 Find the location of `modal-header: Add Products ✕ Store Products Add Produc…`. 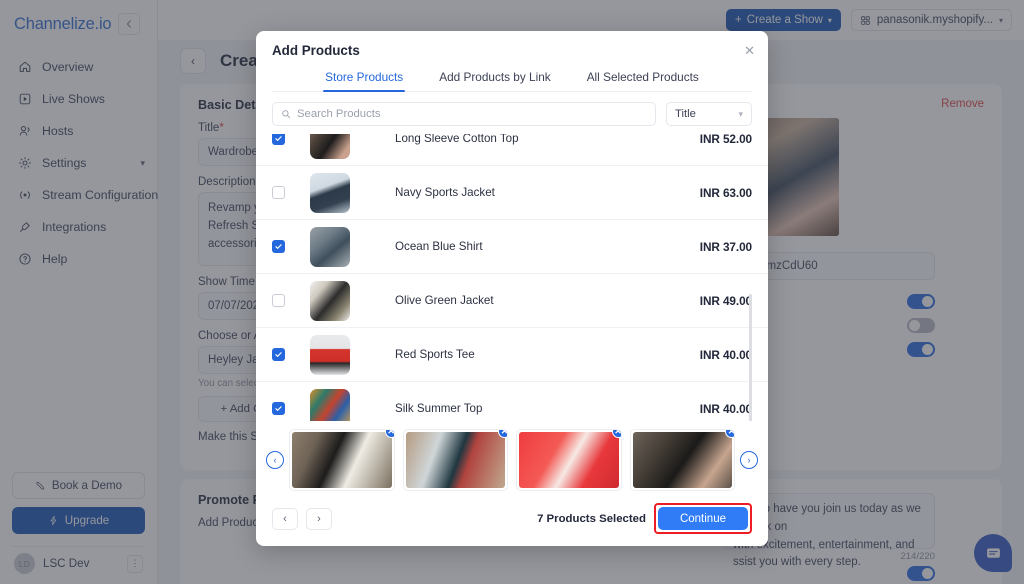

modal-header: Add Products ✕ Store Products Add Produc… is located at coordinates (512, 61).